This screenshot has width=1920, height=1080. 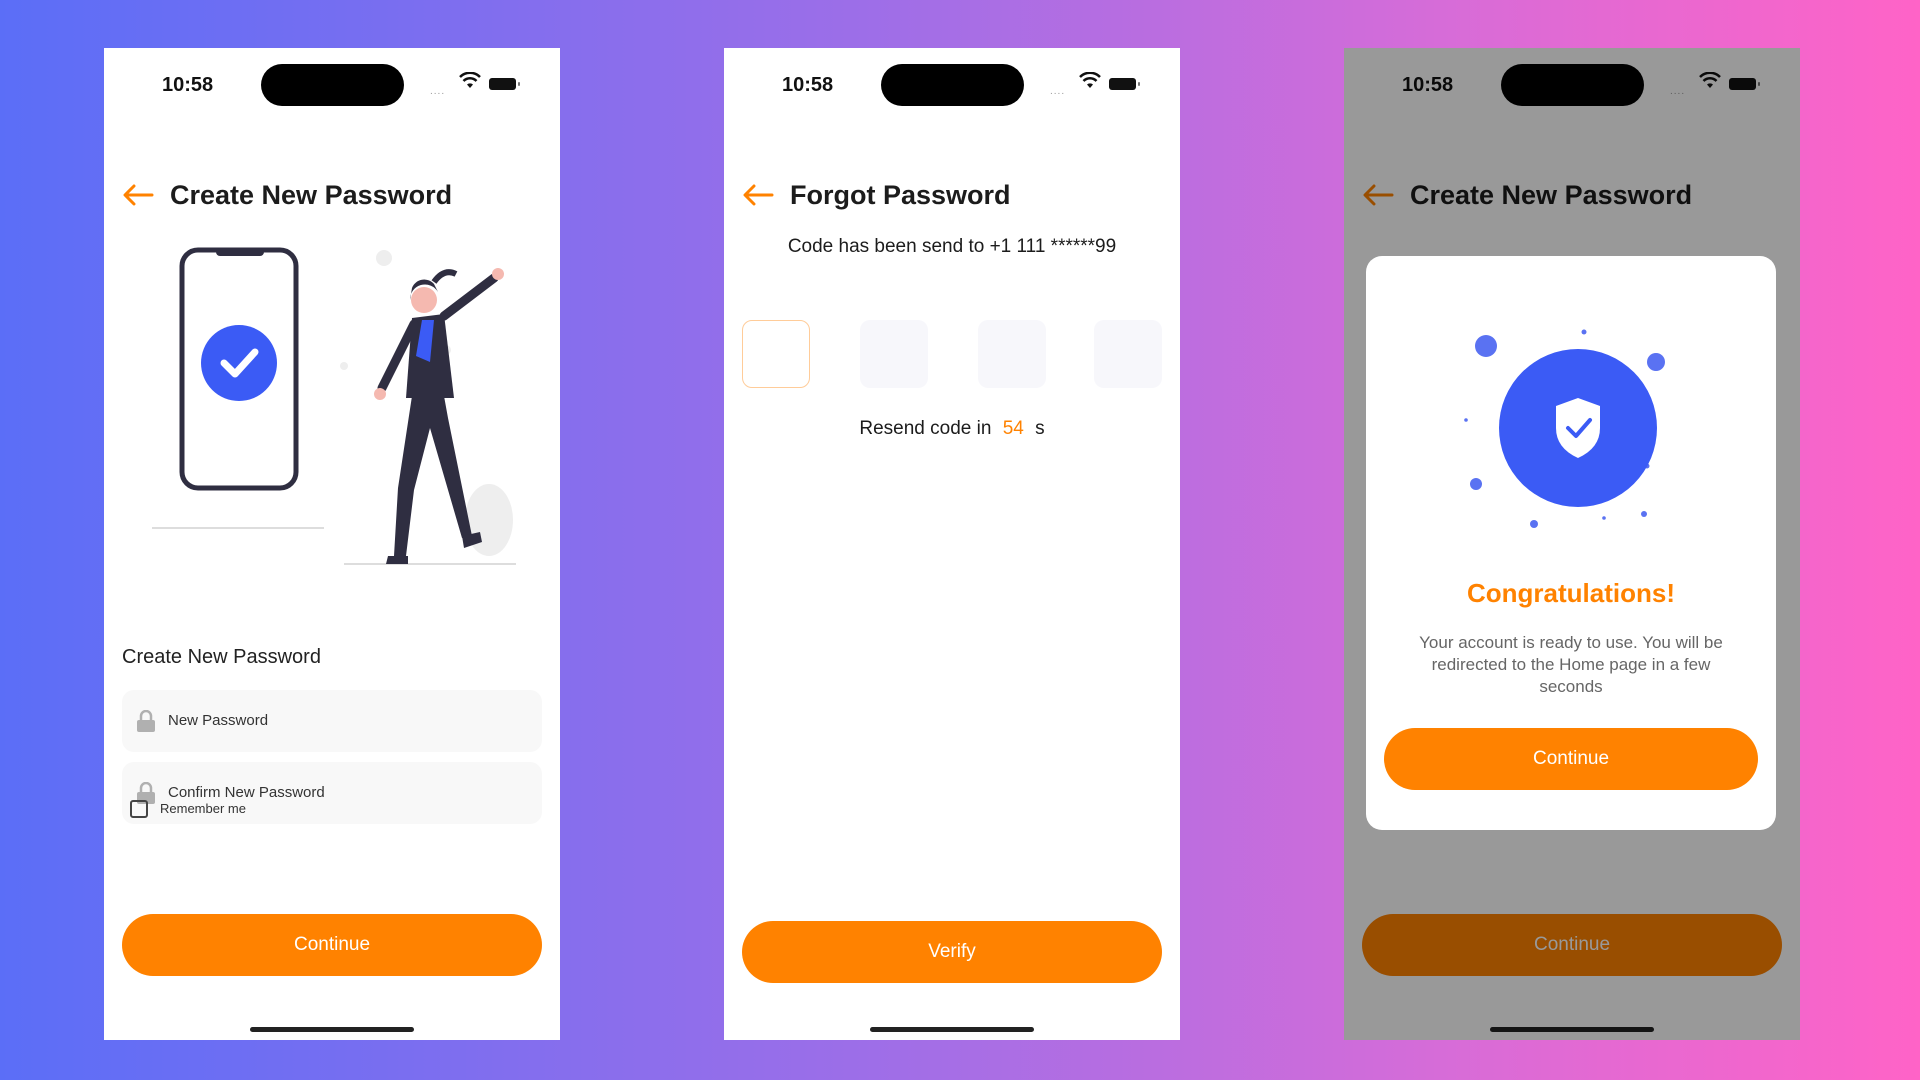 What do you see at coordinates (332, 945) in the screenshot?
I see `continue-button: Continue` at bounding box center [332, 945].